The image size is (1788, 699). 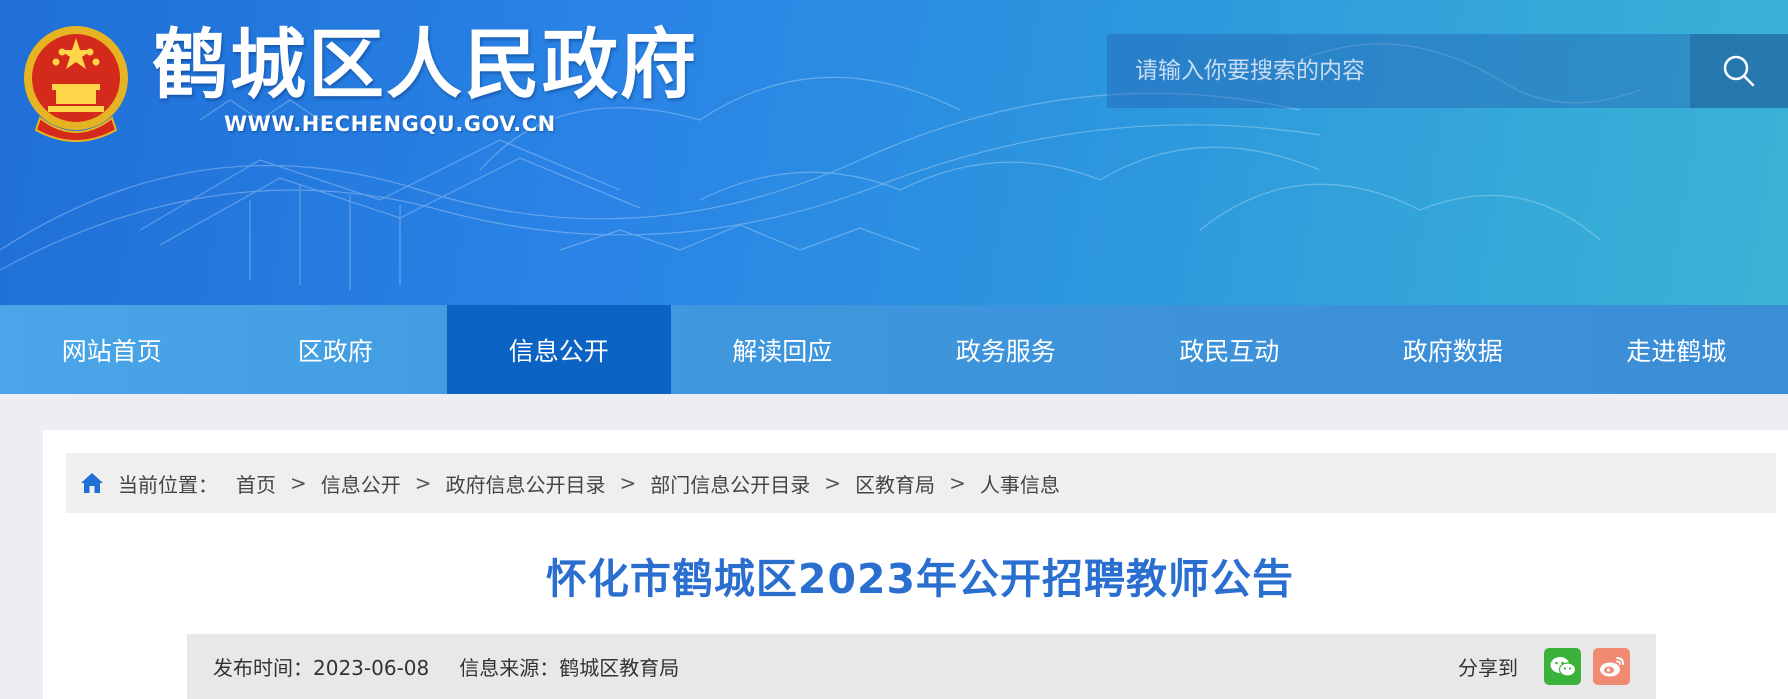 I want to click on share-wechat-button, so click(x=1562, y=666).